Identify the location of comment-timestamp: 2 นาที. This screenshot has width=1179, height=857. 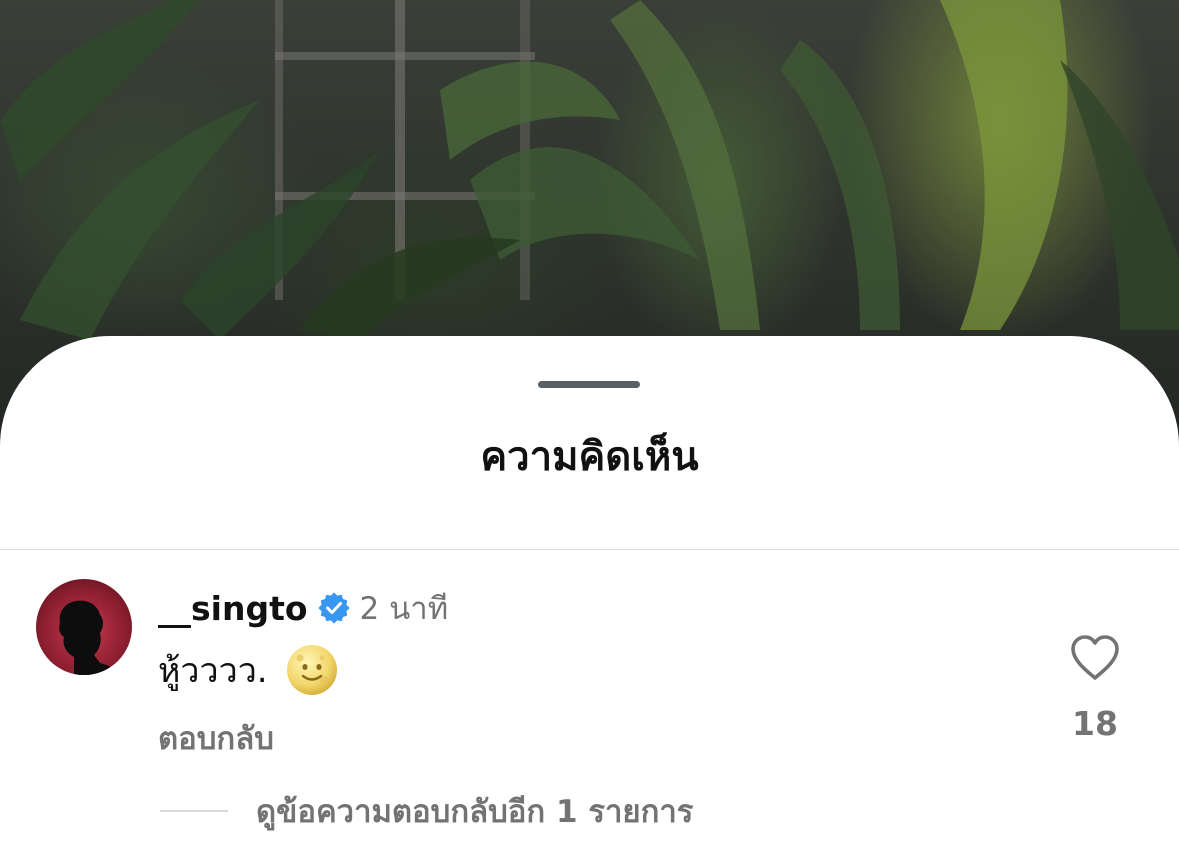
(404, 609).